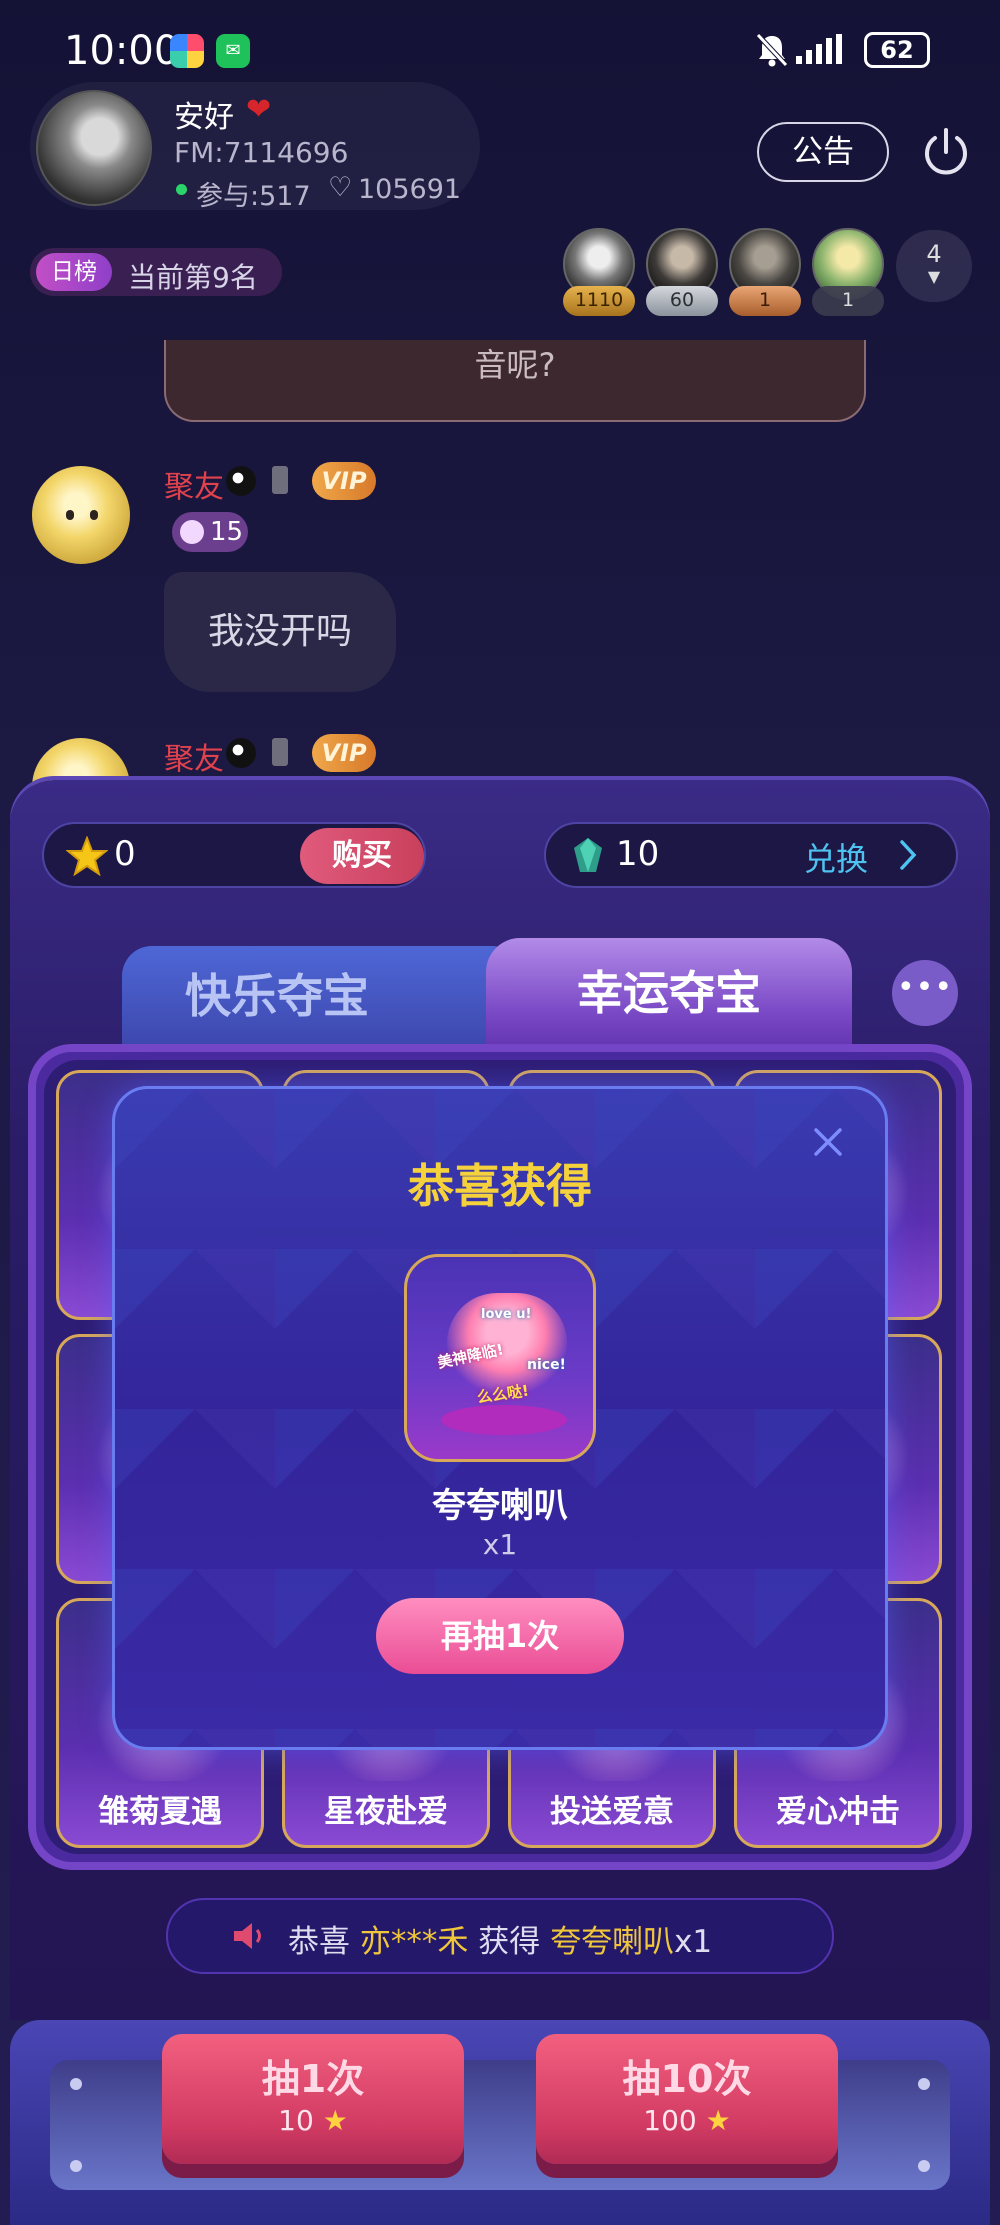 The image size is (1000, 2225). I want to click on heart-icon: ❤, so click(259, 109).